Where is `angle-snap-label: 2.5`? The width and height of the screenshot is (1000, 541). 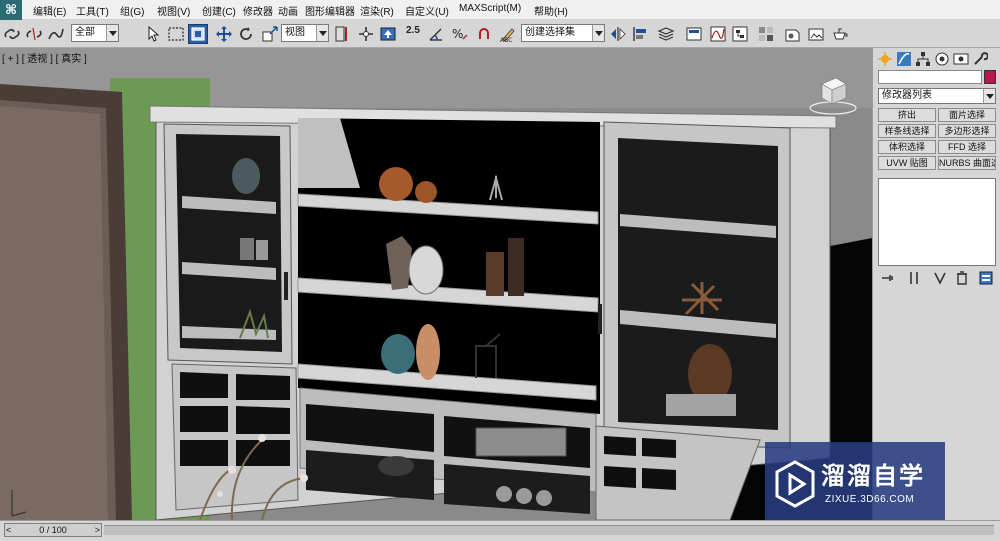 angle-snap-label: 2.5 is located at coordinates (413, 30).